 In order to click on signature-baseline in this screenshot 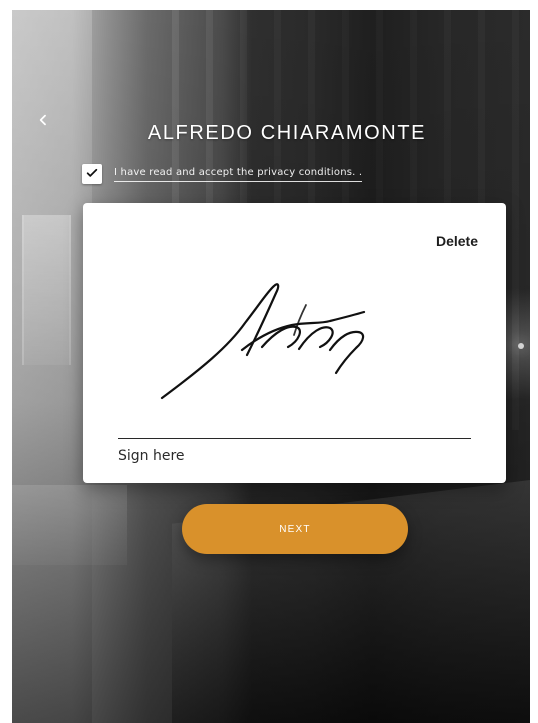, I will do `click(294, 438)`.